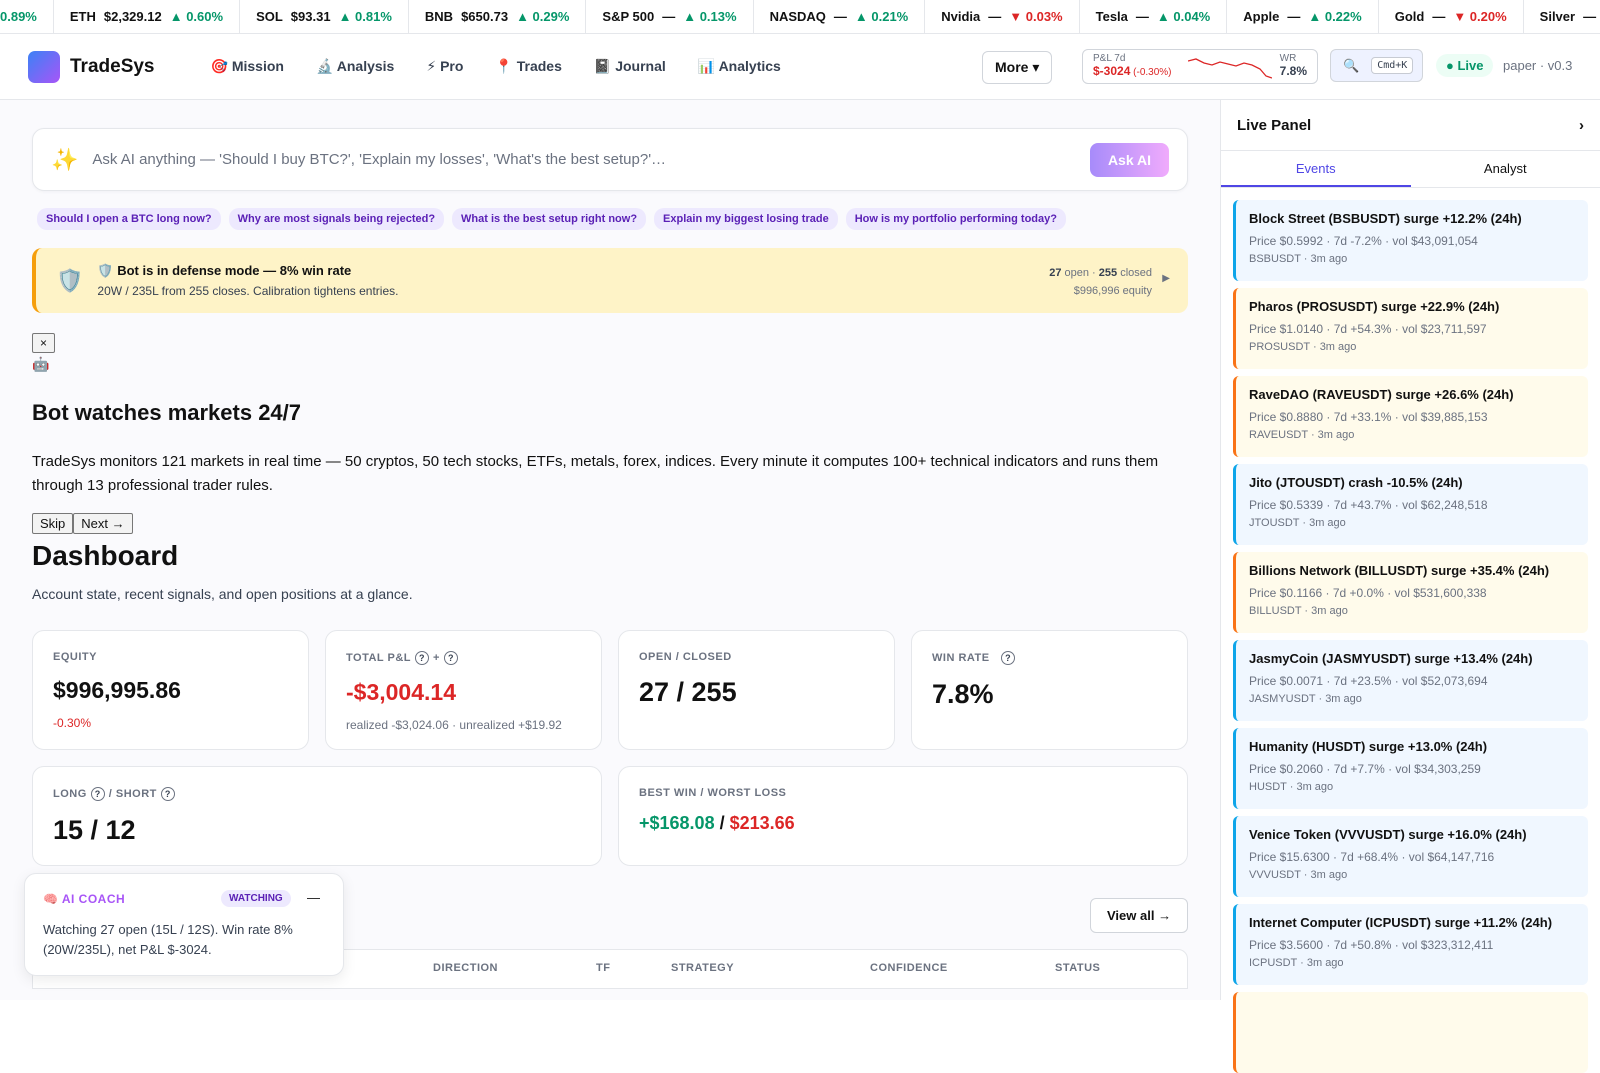 This screenshot has width=1600, height=1073. I want to click on nav-item: 🔬 Analysis, so click(355, 66).